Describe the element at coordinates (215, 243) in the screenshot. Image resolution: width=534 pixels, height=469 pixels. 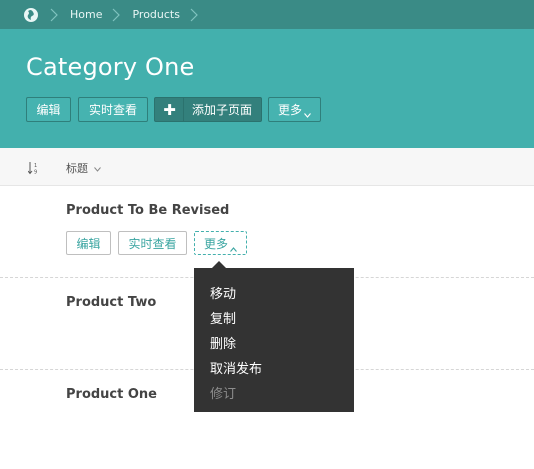
I see `row-more-label: 更多` at that location.